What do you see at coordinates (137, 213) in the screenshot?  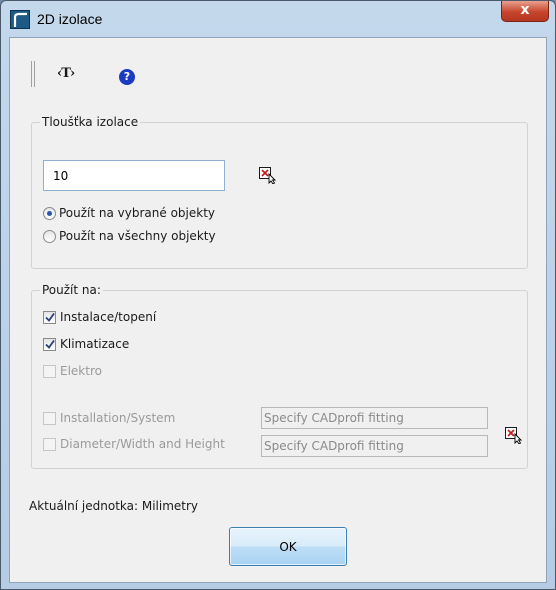 I see `radio-label: Použít na vybrané objekty` at bounding box center [137, 213].